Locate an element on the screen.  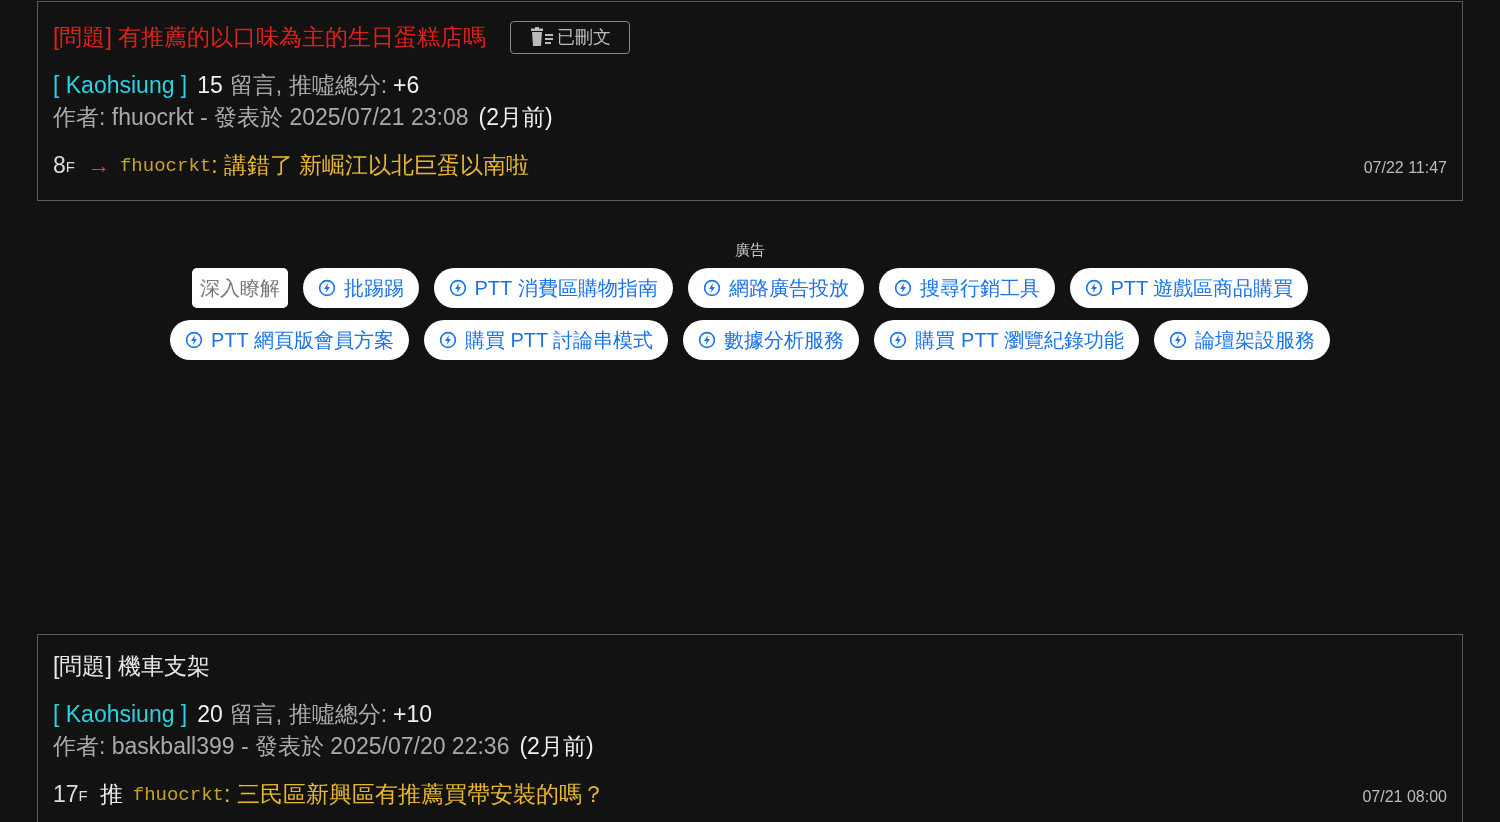
ad-chip: PTT 網頁版會員方案 is located at coordinates (289, 339).